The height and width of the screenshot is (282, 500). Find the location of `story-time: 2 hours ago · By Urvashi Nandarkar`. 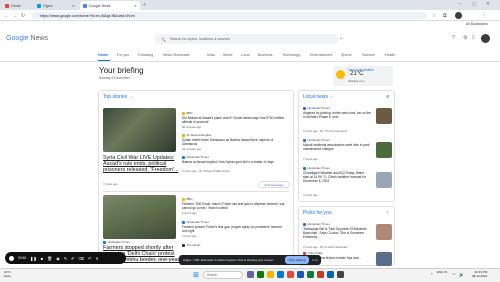

story-time: 2 hours ago · By Urvashi Nandarkar is located at coordinates (325, 247).